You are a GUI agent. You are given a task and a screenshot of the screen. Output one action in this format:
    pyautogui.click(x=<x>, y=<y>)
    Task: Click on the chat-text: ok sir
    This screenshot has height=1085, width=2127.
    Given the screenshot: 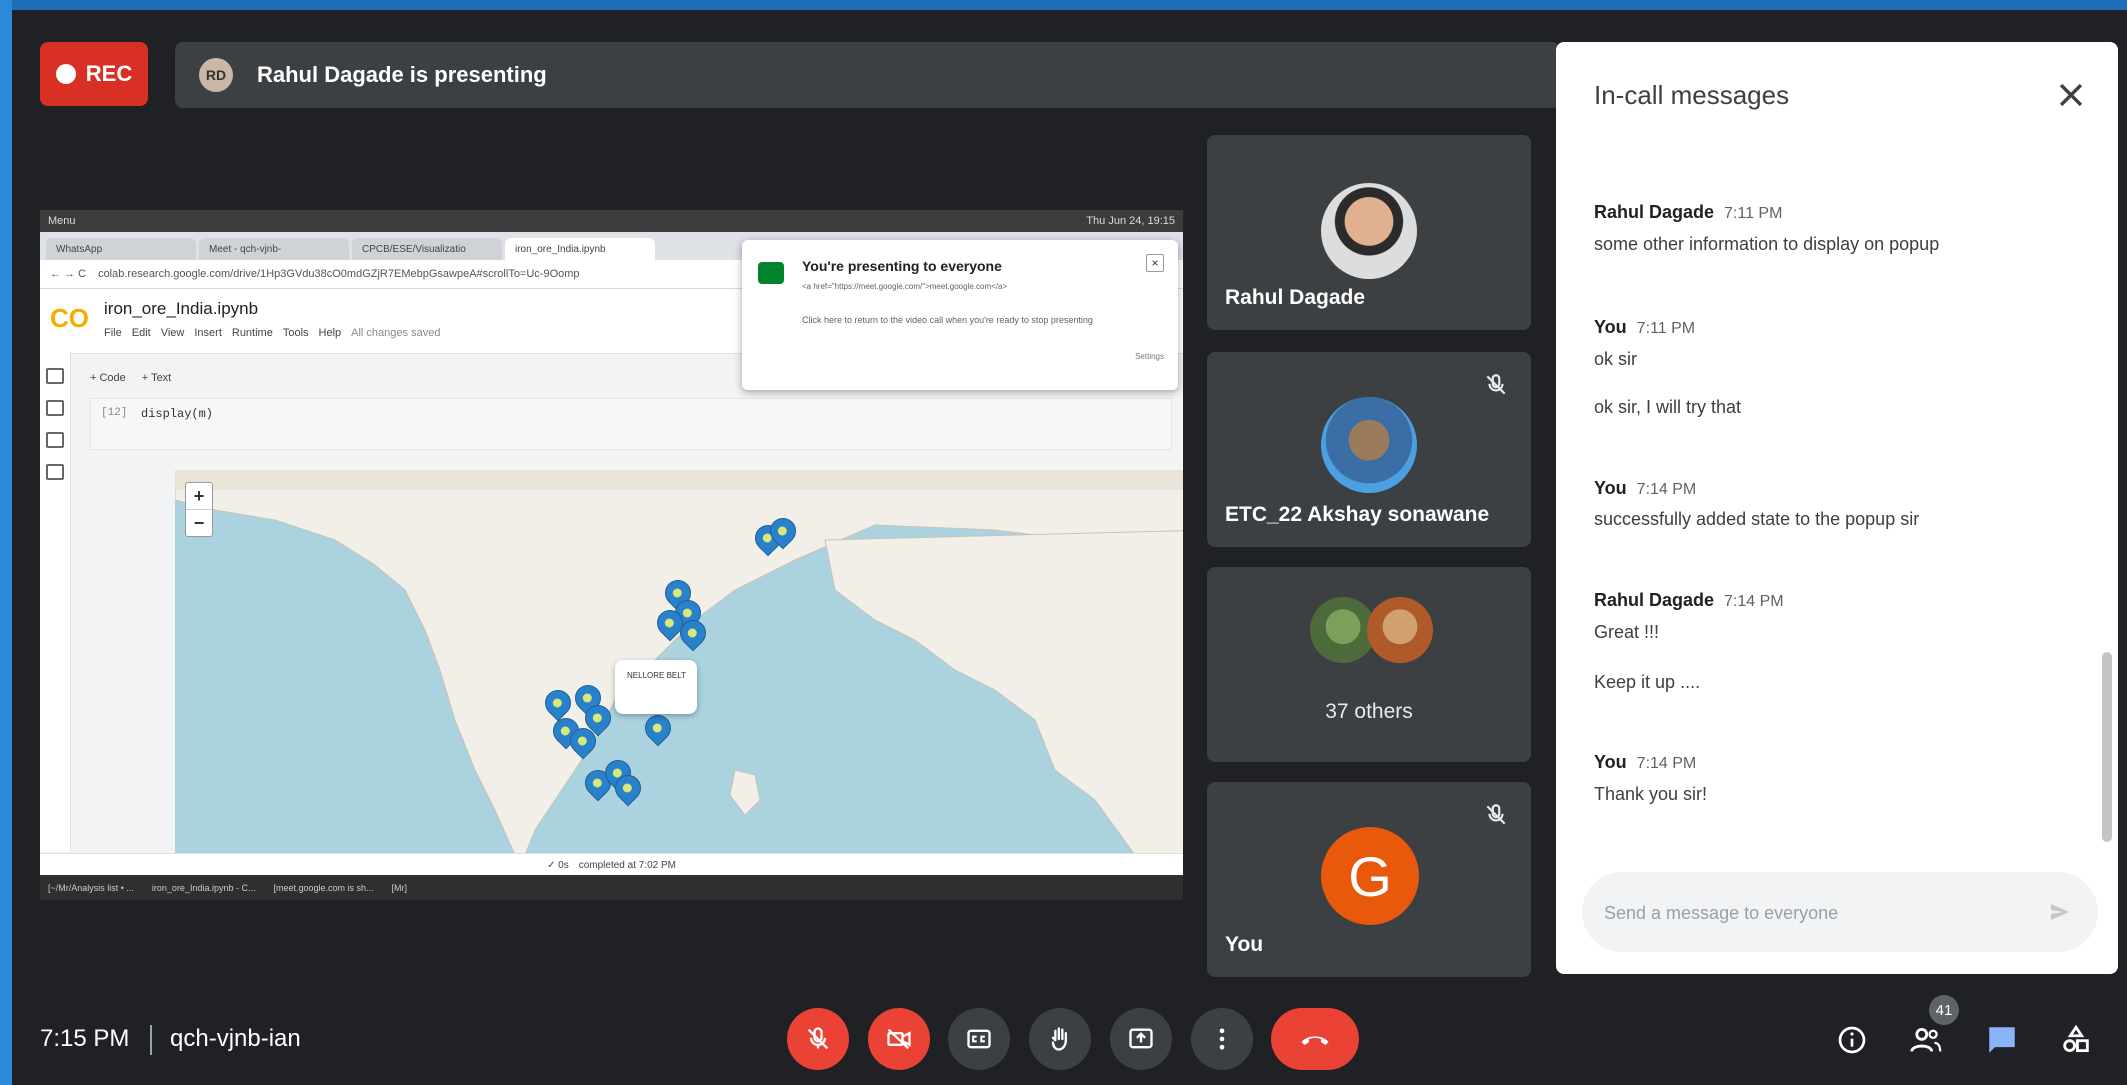 What is the action you would take?
    pyautogui.click(x=1616, y=359)
    